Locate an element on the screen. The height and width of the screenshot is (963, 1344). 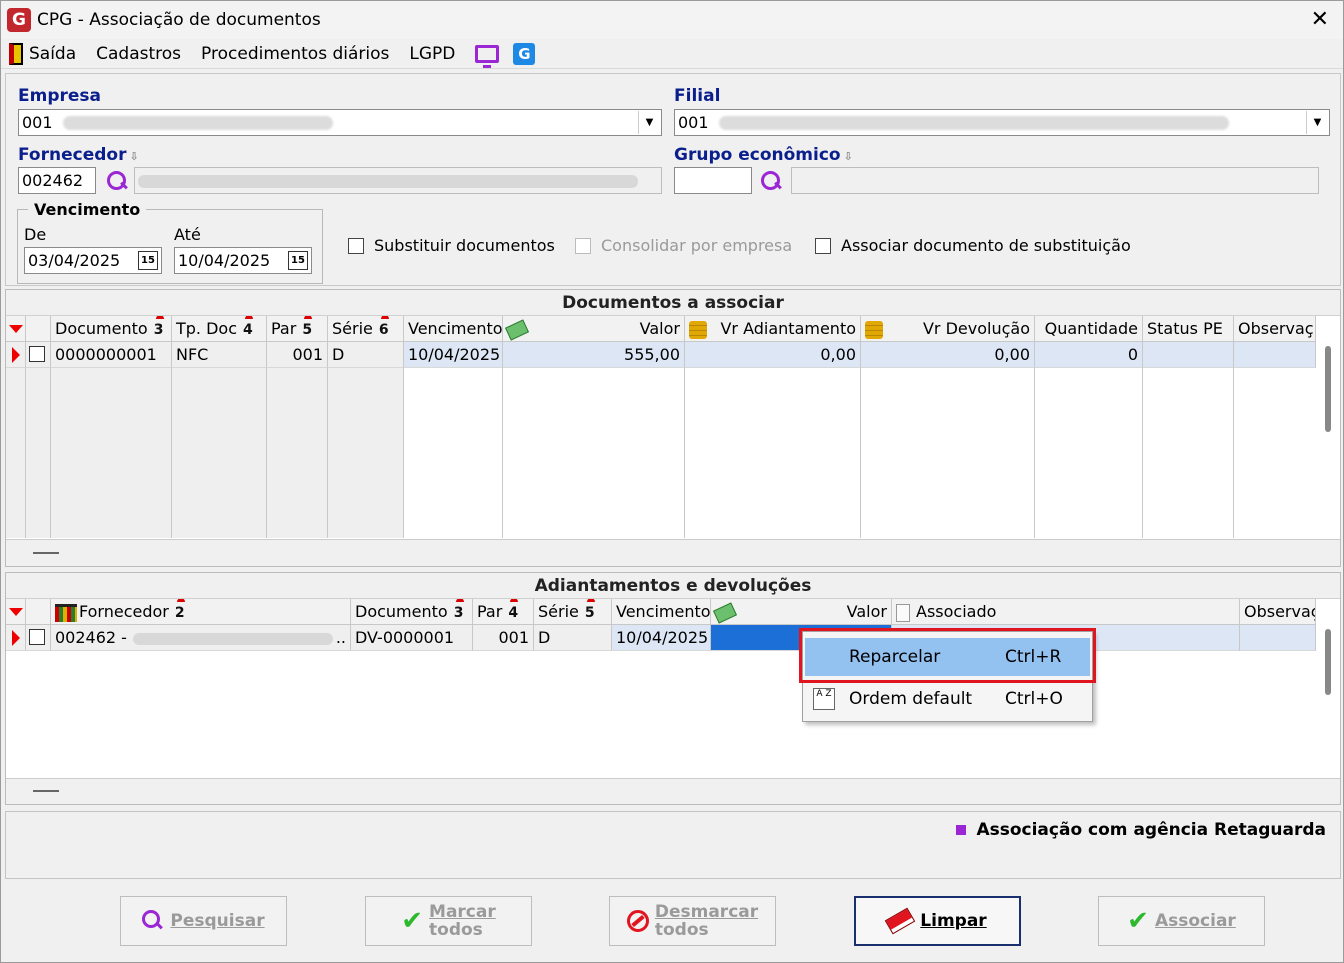
substituir-checkbox: Substituir documentos is located at coordinates (451, 245).